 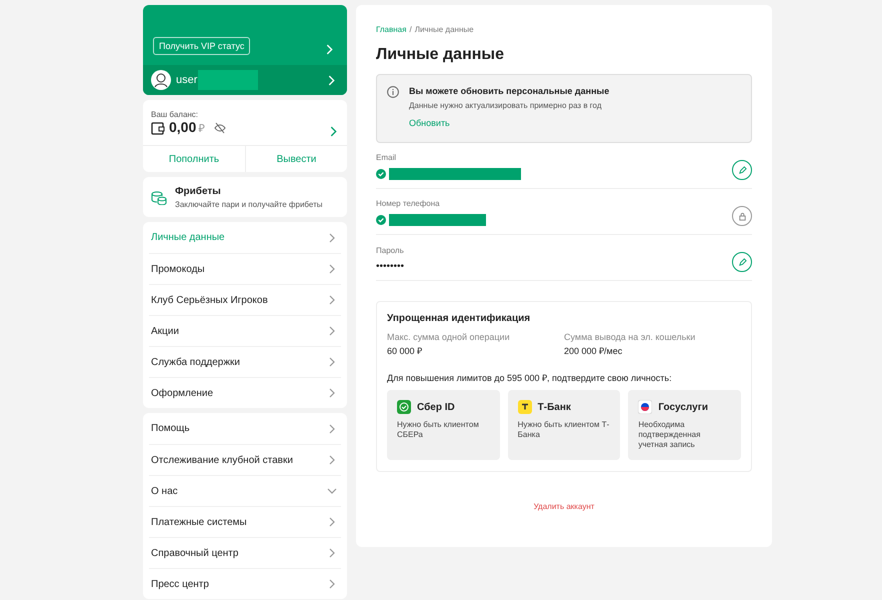 I want to click on info-icon, so click(x=393, y=92).